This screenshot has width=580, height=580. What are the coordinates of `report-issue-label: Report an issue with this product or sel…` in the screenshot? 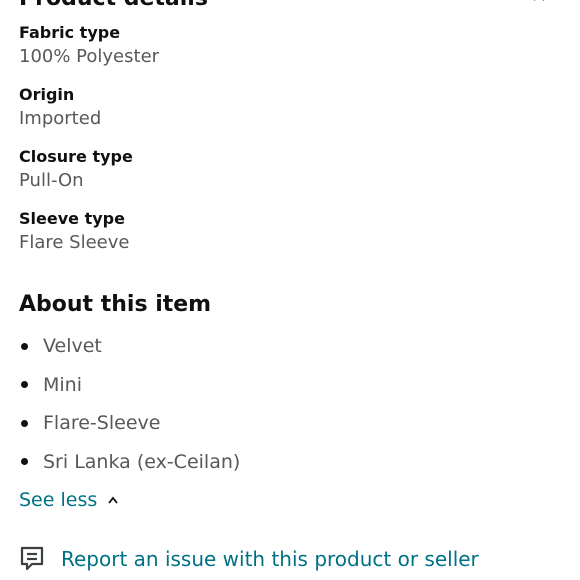 It's located at (270, 559).